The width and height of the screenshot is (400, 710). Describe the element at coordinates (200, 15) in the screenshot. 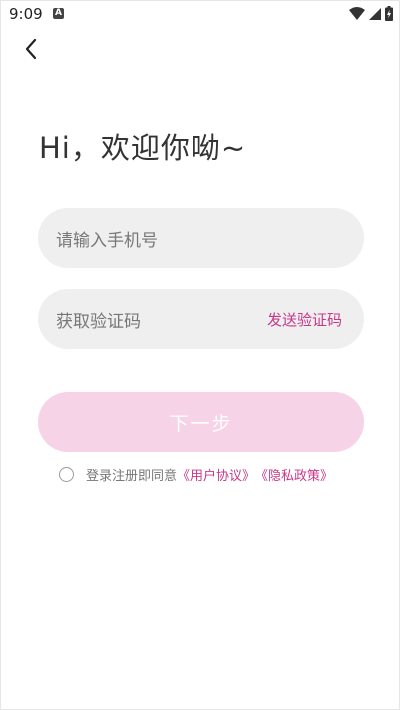

I see `status-bar: 9:09 A` at that location.